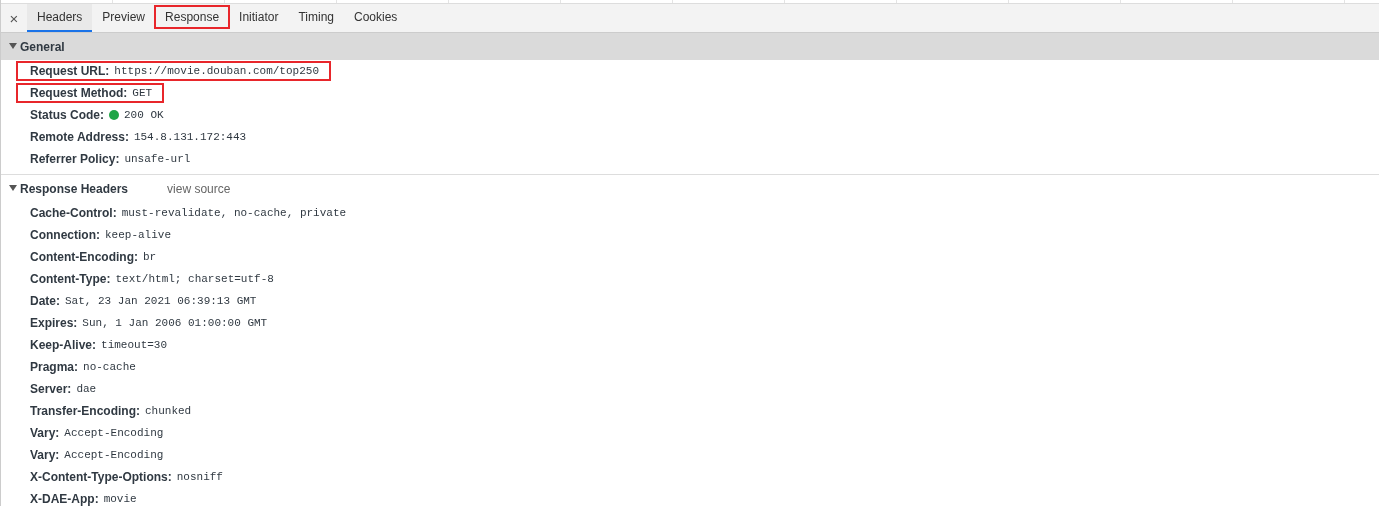  Describe the element at coordinates (192, 18) in the screenshot. I see `tab: Response` at that location.